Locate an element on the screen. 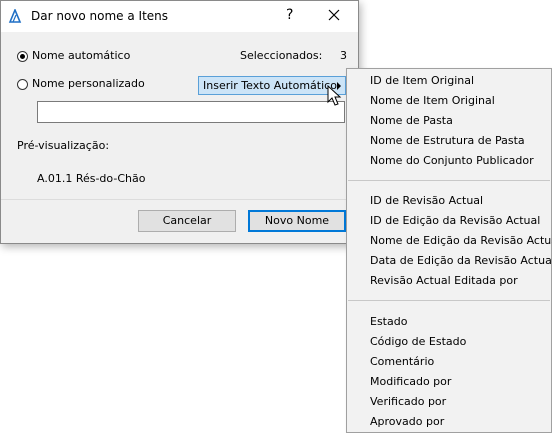 The height and width of the screenshot is (433, 552). help-button: ? is located at coordinates (289, 15).